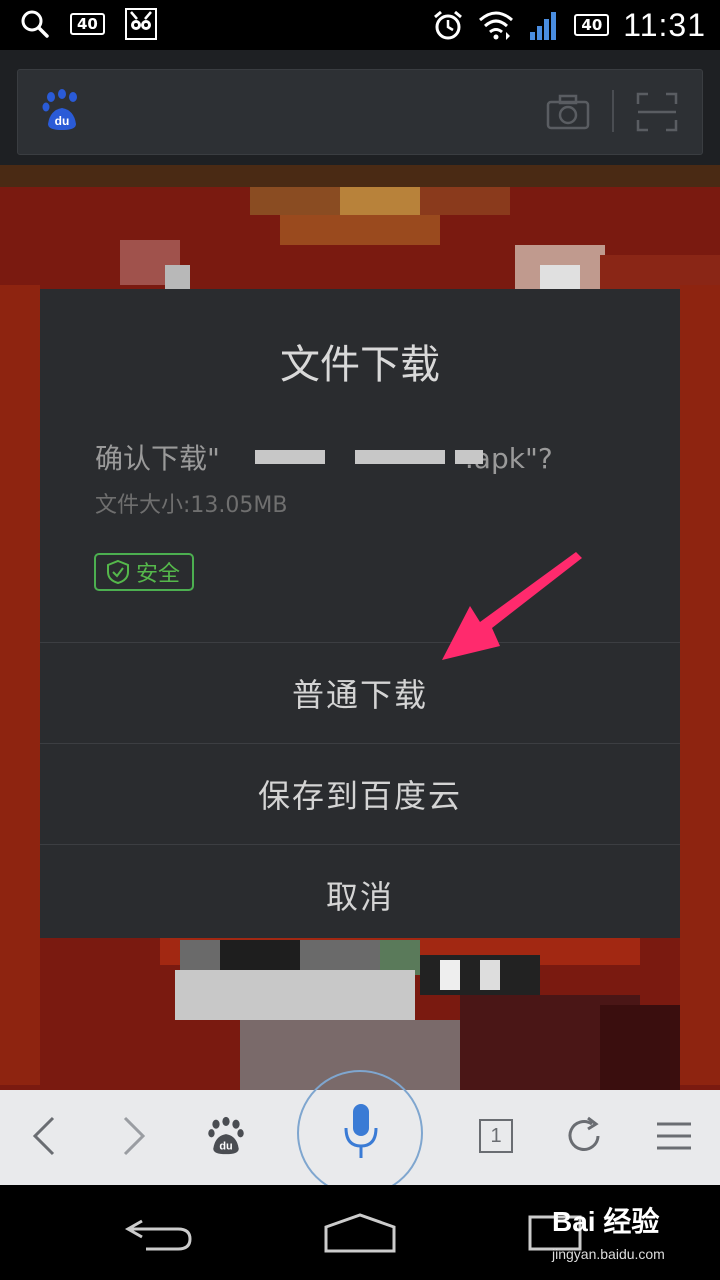 The height and width of the screenshot is (1280, 720). I want to click on app-notification-icon, so click(140, 24).